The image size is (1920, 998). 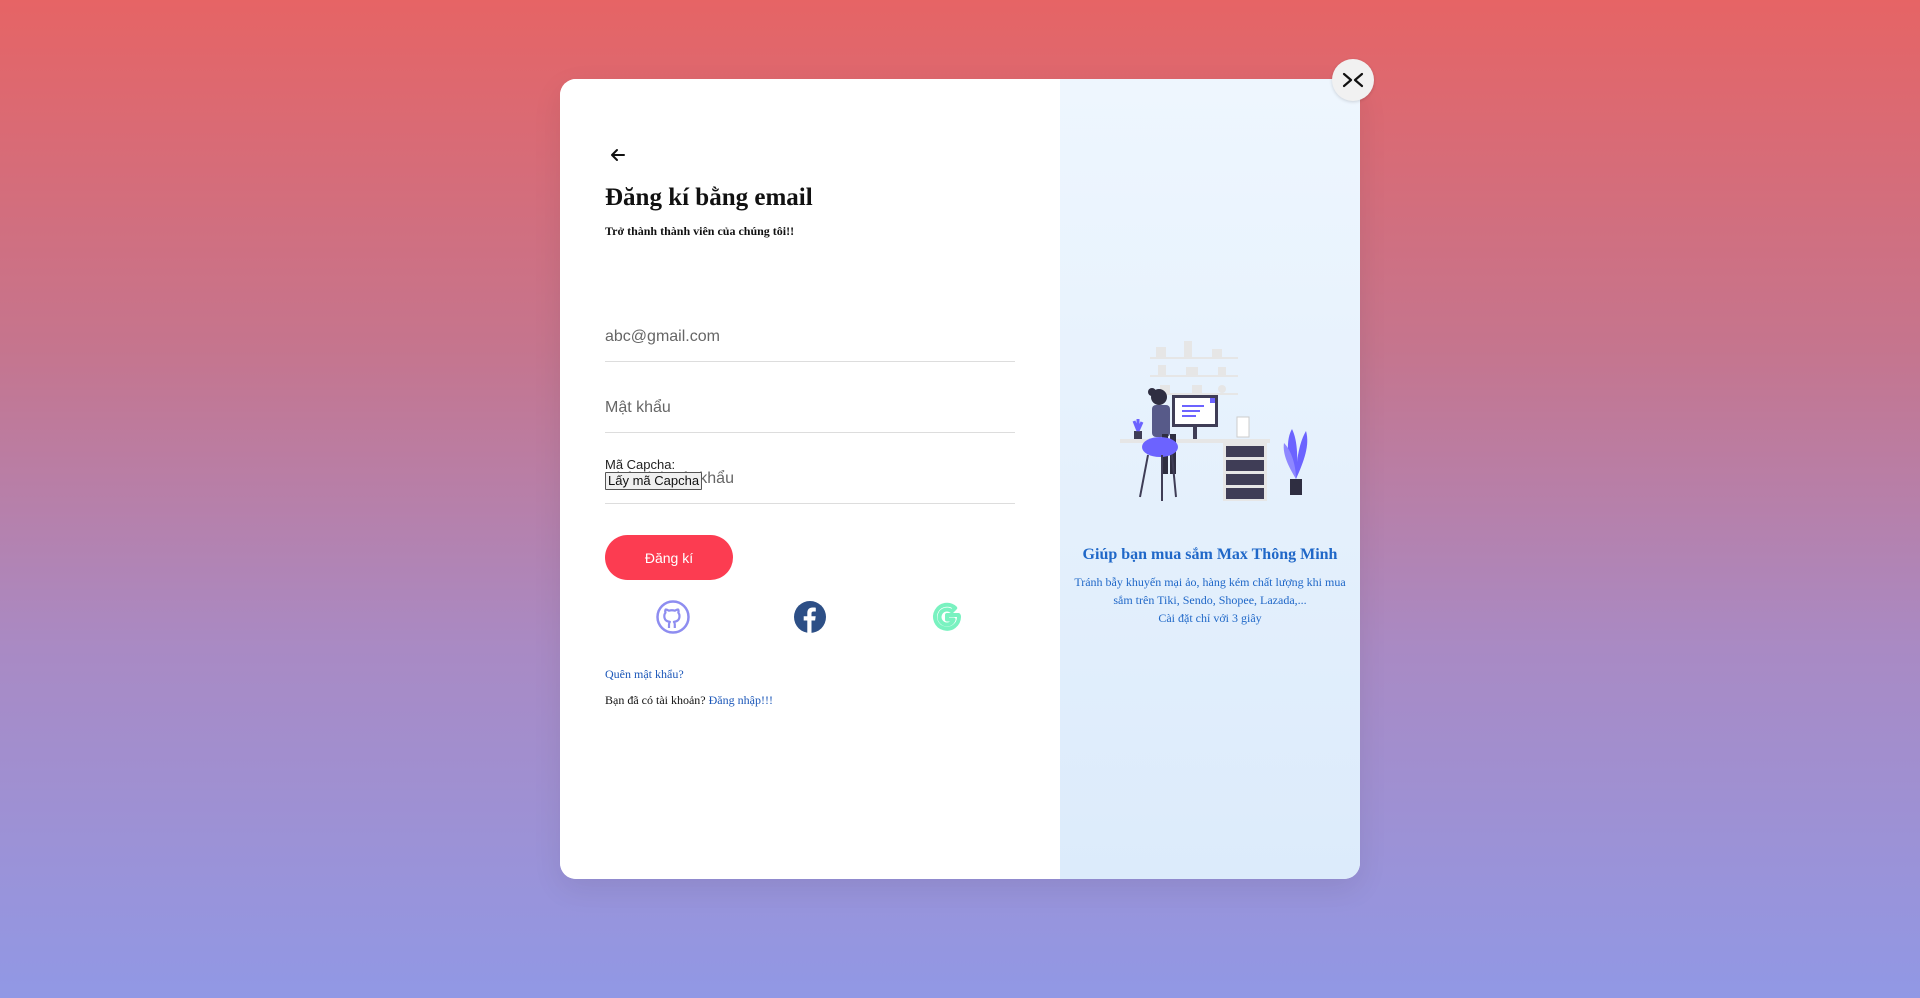 I want to click on page-title: Đăng kí bằng email, so click(x=709, y=197).